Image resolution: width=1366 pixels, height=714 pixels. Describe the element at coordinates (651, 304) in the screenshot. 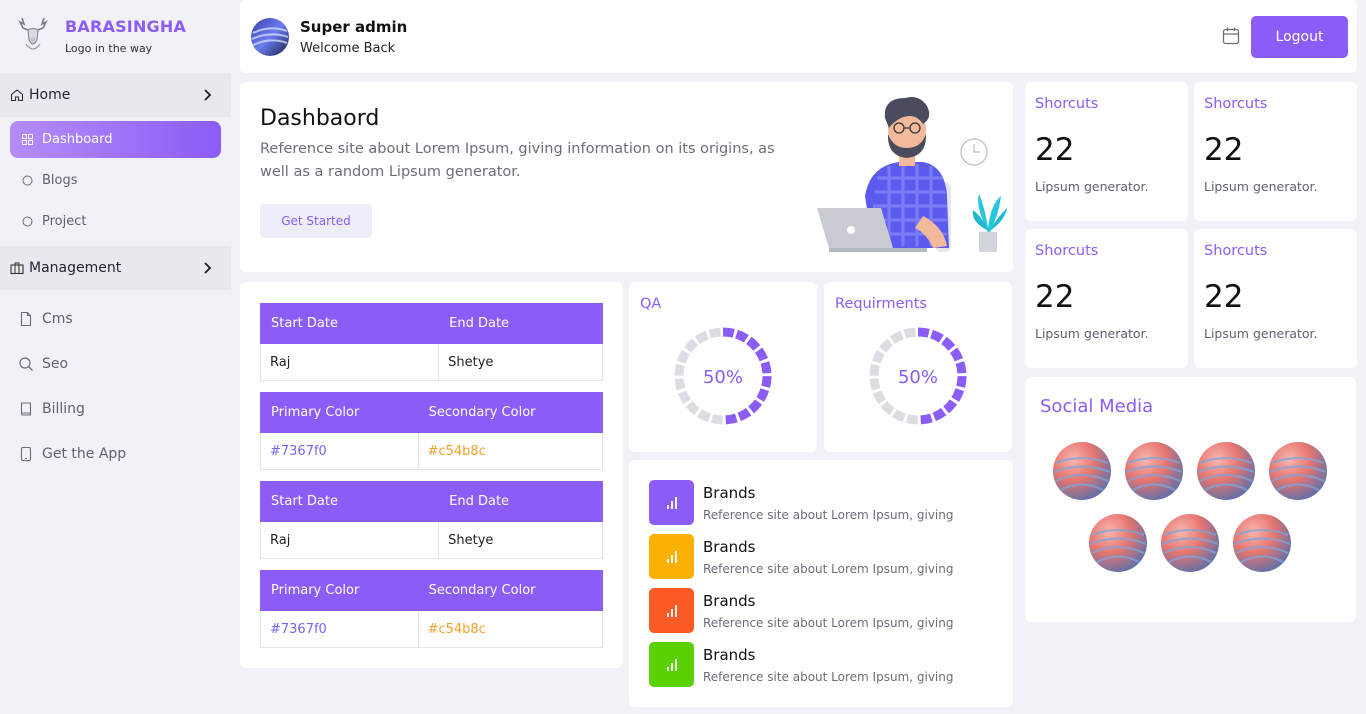

I see `gauge-title: QA` at that location.